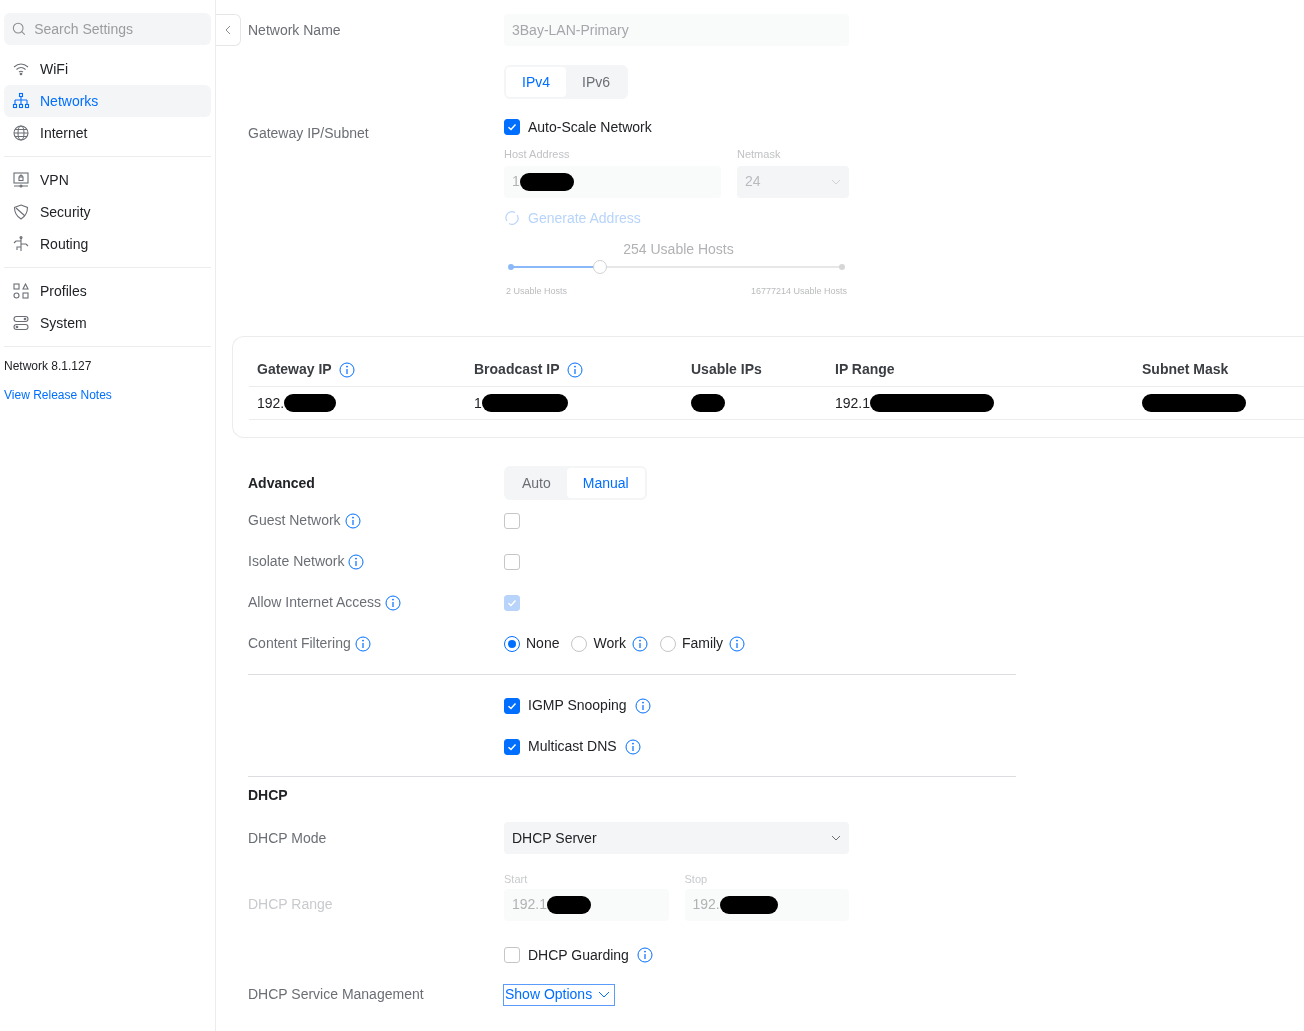 Image resolution: width=1304 pixels, height=1031 pixels. Describe the element at coordinates (577, 705) in the screenshot. I see `checkbox-label: IGMP Snooping` at that location.